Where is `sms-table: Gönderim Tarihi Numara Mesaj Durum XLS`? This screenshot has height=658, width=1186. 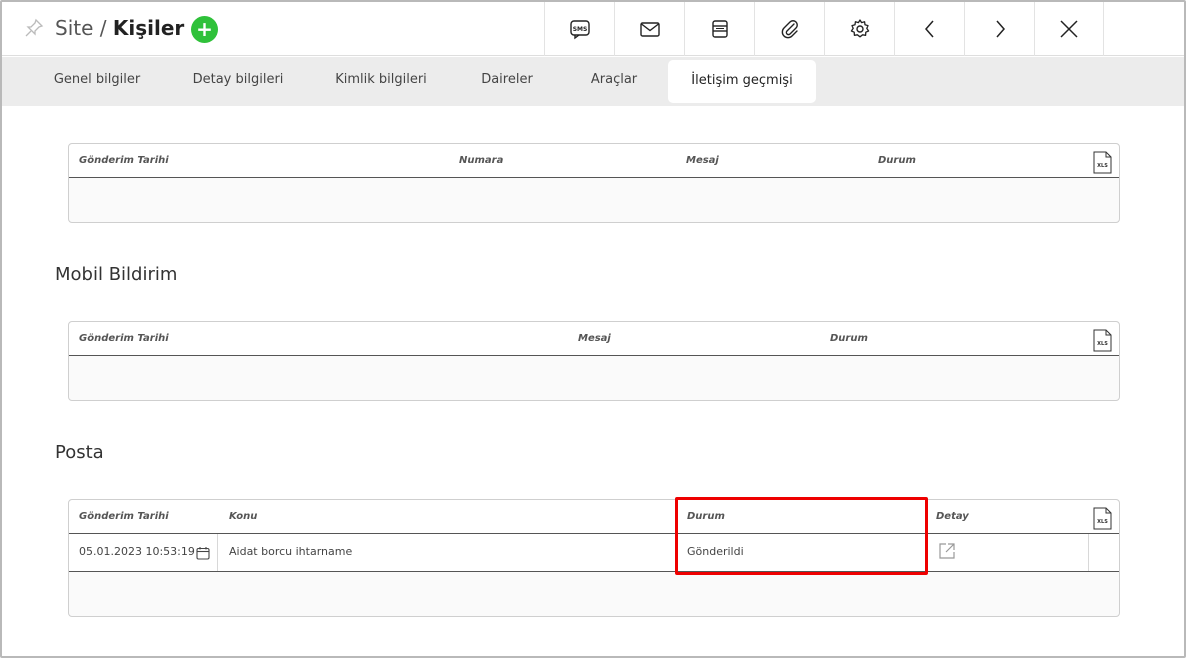 sms-table: Gönderim Tarihi Numara Mesaj Durum XLS is located at coordinates (594, 183).